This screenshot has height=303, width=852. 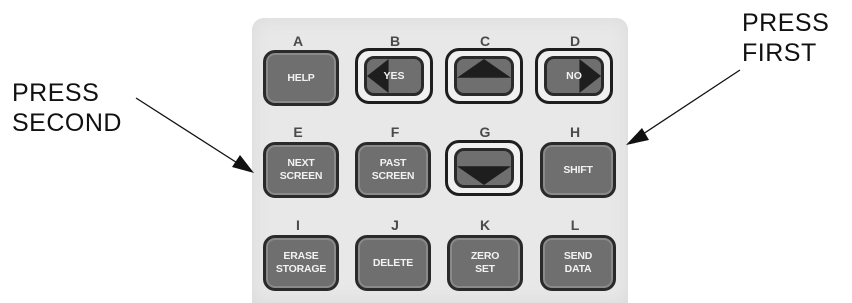 I want to click on press-first-arrowhead, so click(x=637, y=136).